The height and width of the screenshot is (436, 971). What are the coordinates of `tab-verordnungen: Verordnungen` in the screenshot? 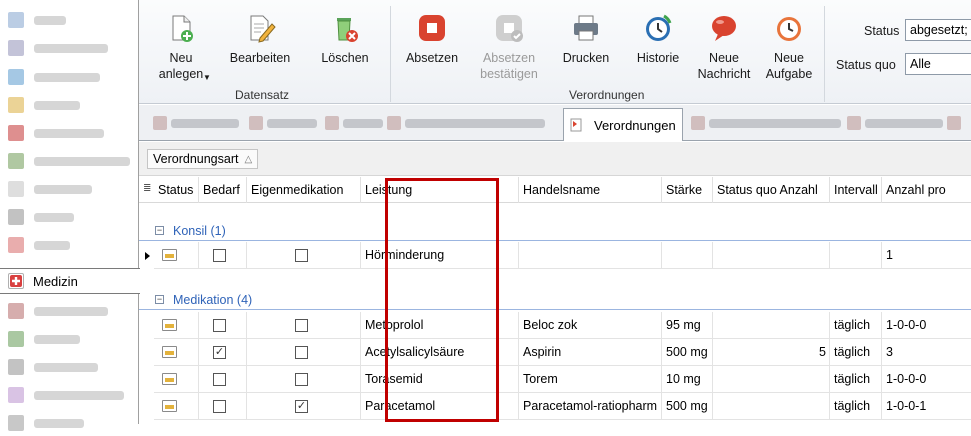 It's located at (623, 124).